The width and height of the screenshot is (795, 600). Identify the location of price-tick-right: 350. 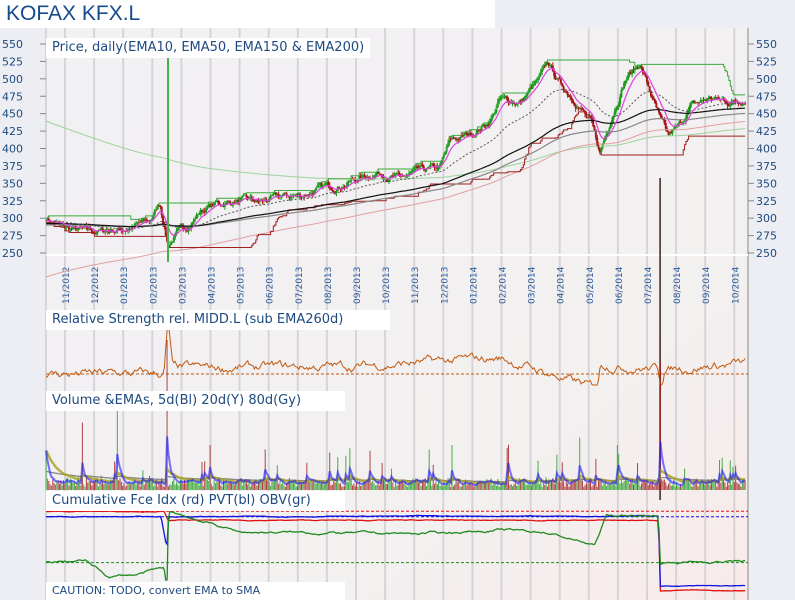
(766, 183).